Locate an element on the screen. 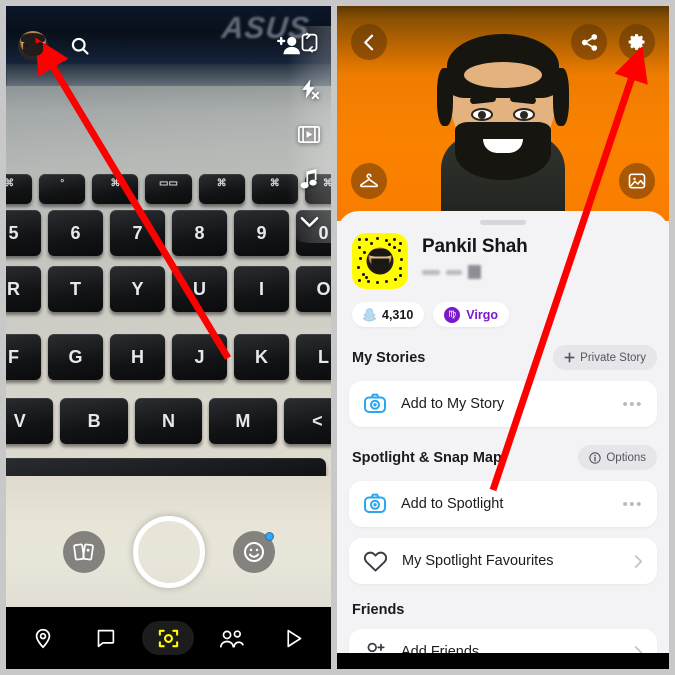 Image resolution: width=675 pixels, height=675 pixels. add-to-my-story-row: Add to My Story ••• is located at coordinates (503, 404).